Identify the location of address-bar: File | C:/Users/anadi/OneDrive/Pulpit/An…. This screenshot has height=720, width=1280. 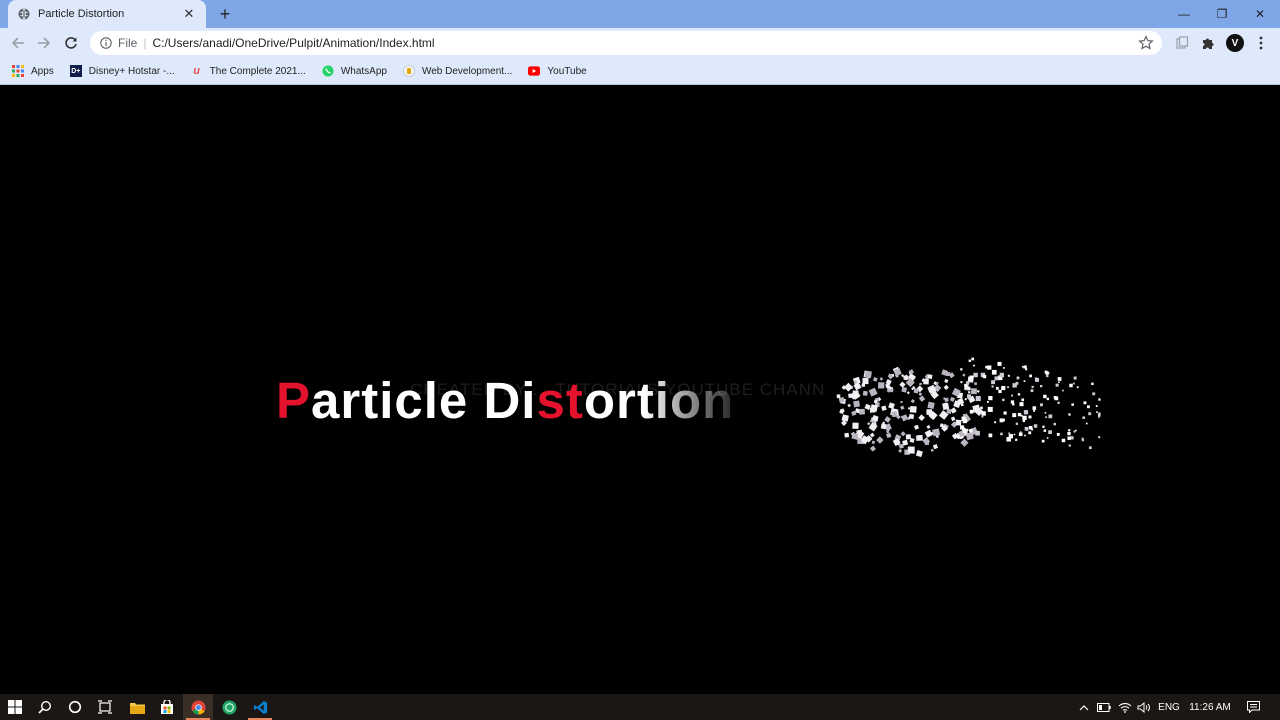
(626, 43).